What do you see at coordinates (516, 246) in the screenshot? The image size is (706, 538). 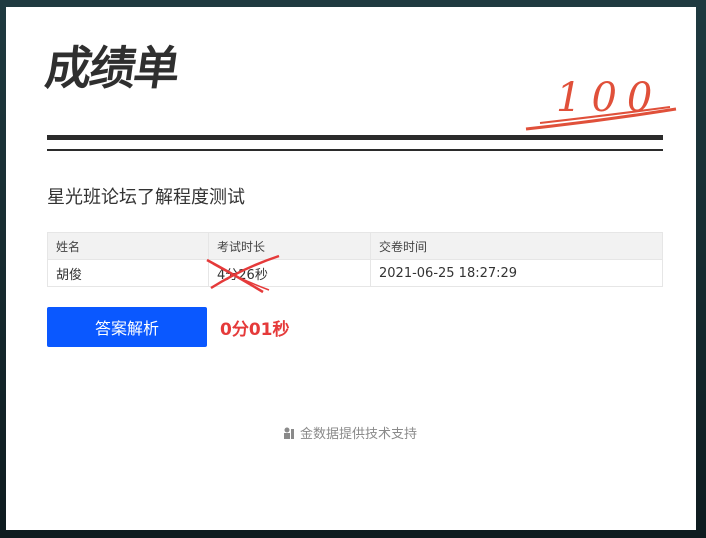 I see `header-submit-time: 交卷时间` at bounding box center [516, 246].